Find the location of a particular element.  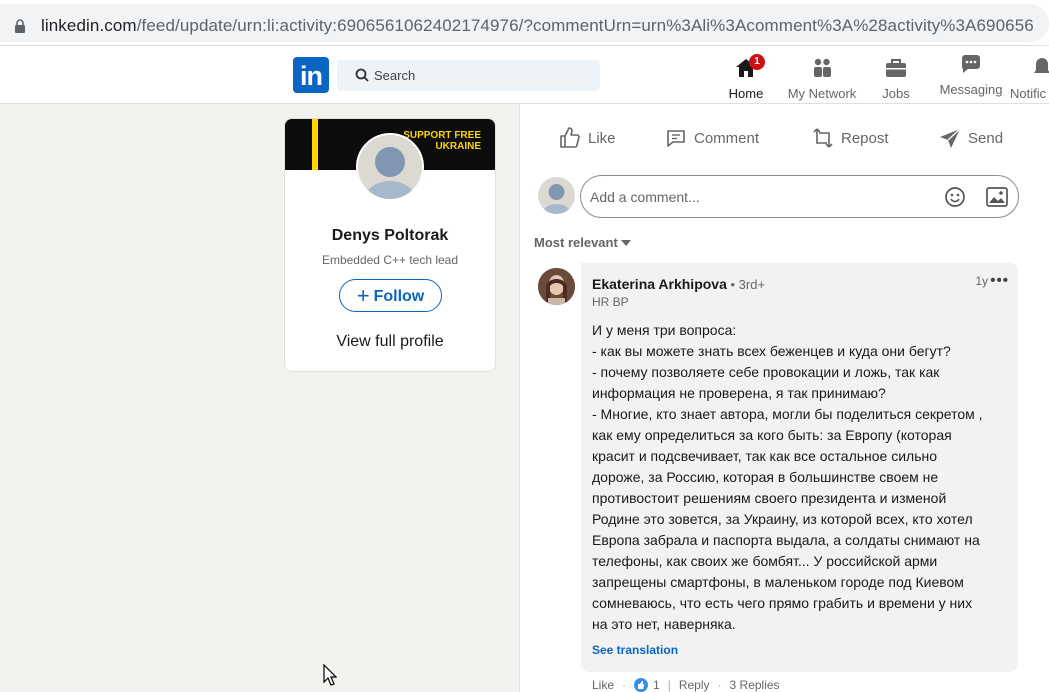

sort-dropdown: Most relevant is located at coordinates (582, 242).